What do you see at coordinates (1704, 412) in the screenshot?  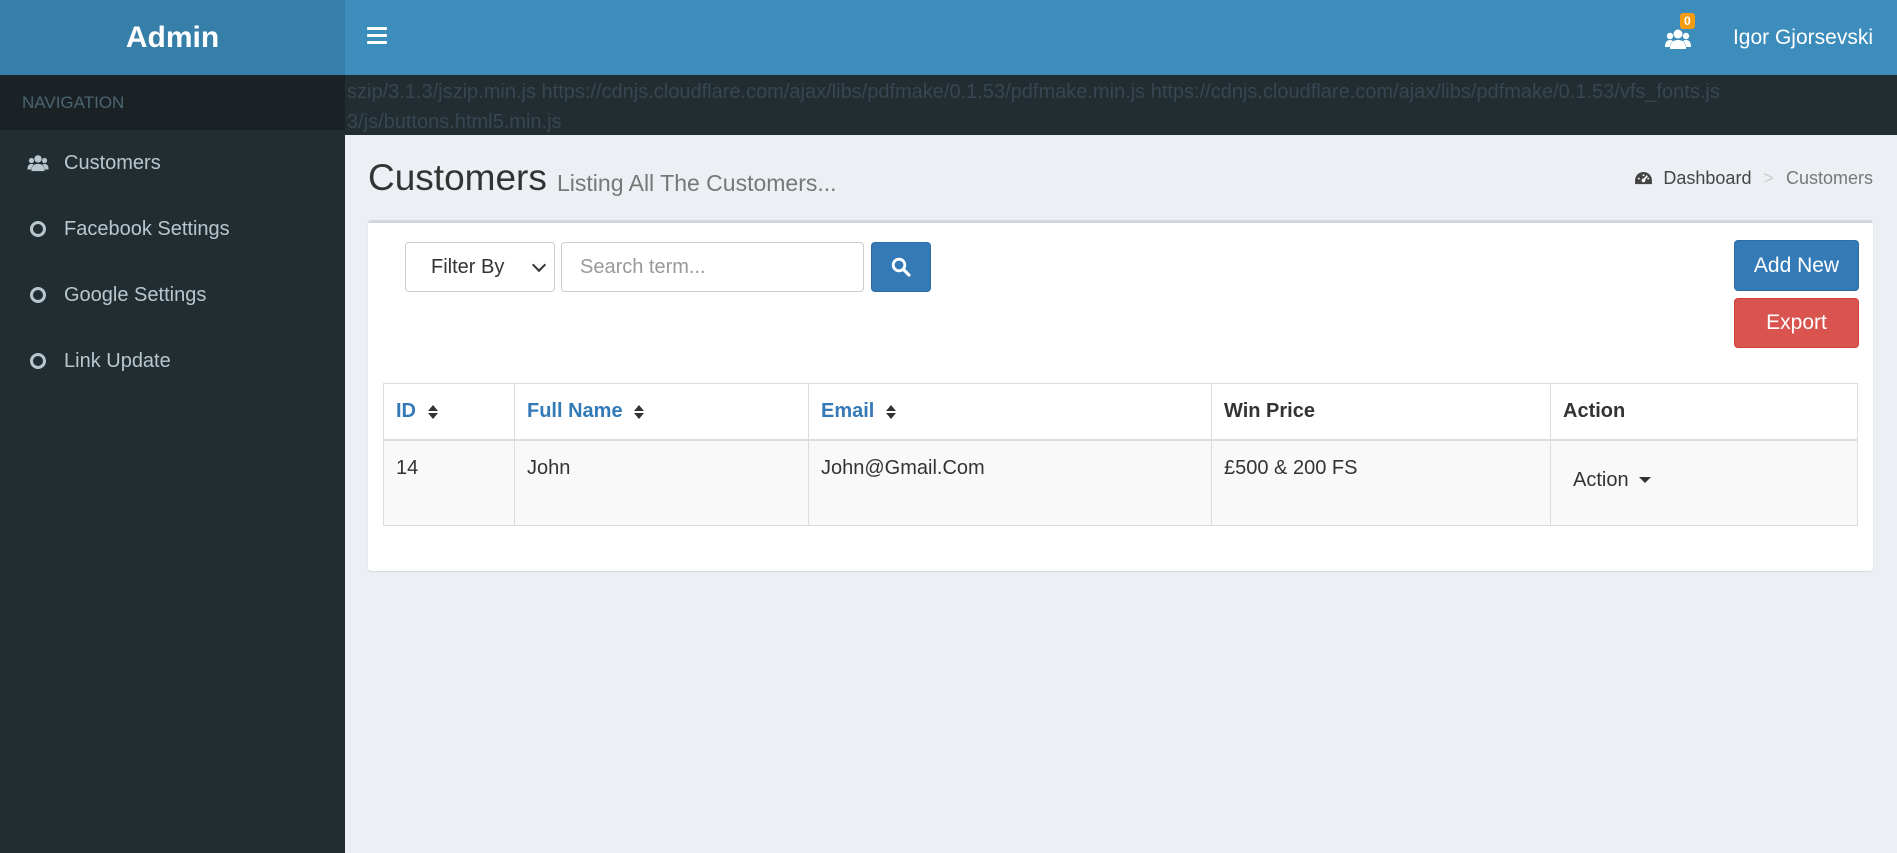 I see `column-header-action: Action` at bounding box center [1704, 412].